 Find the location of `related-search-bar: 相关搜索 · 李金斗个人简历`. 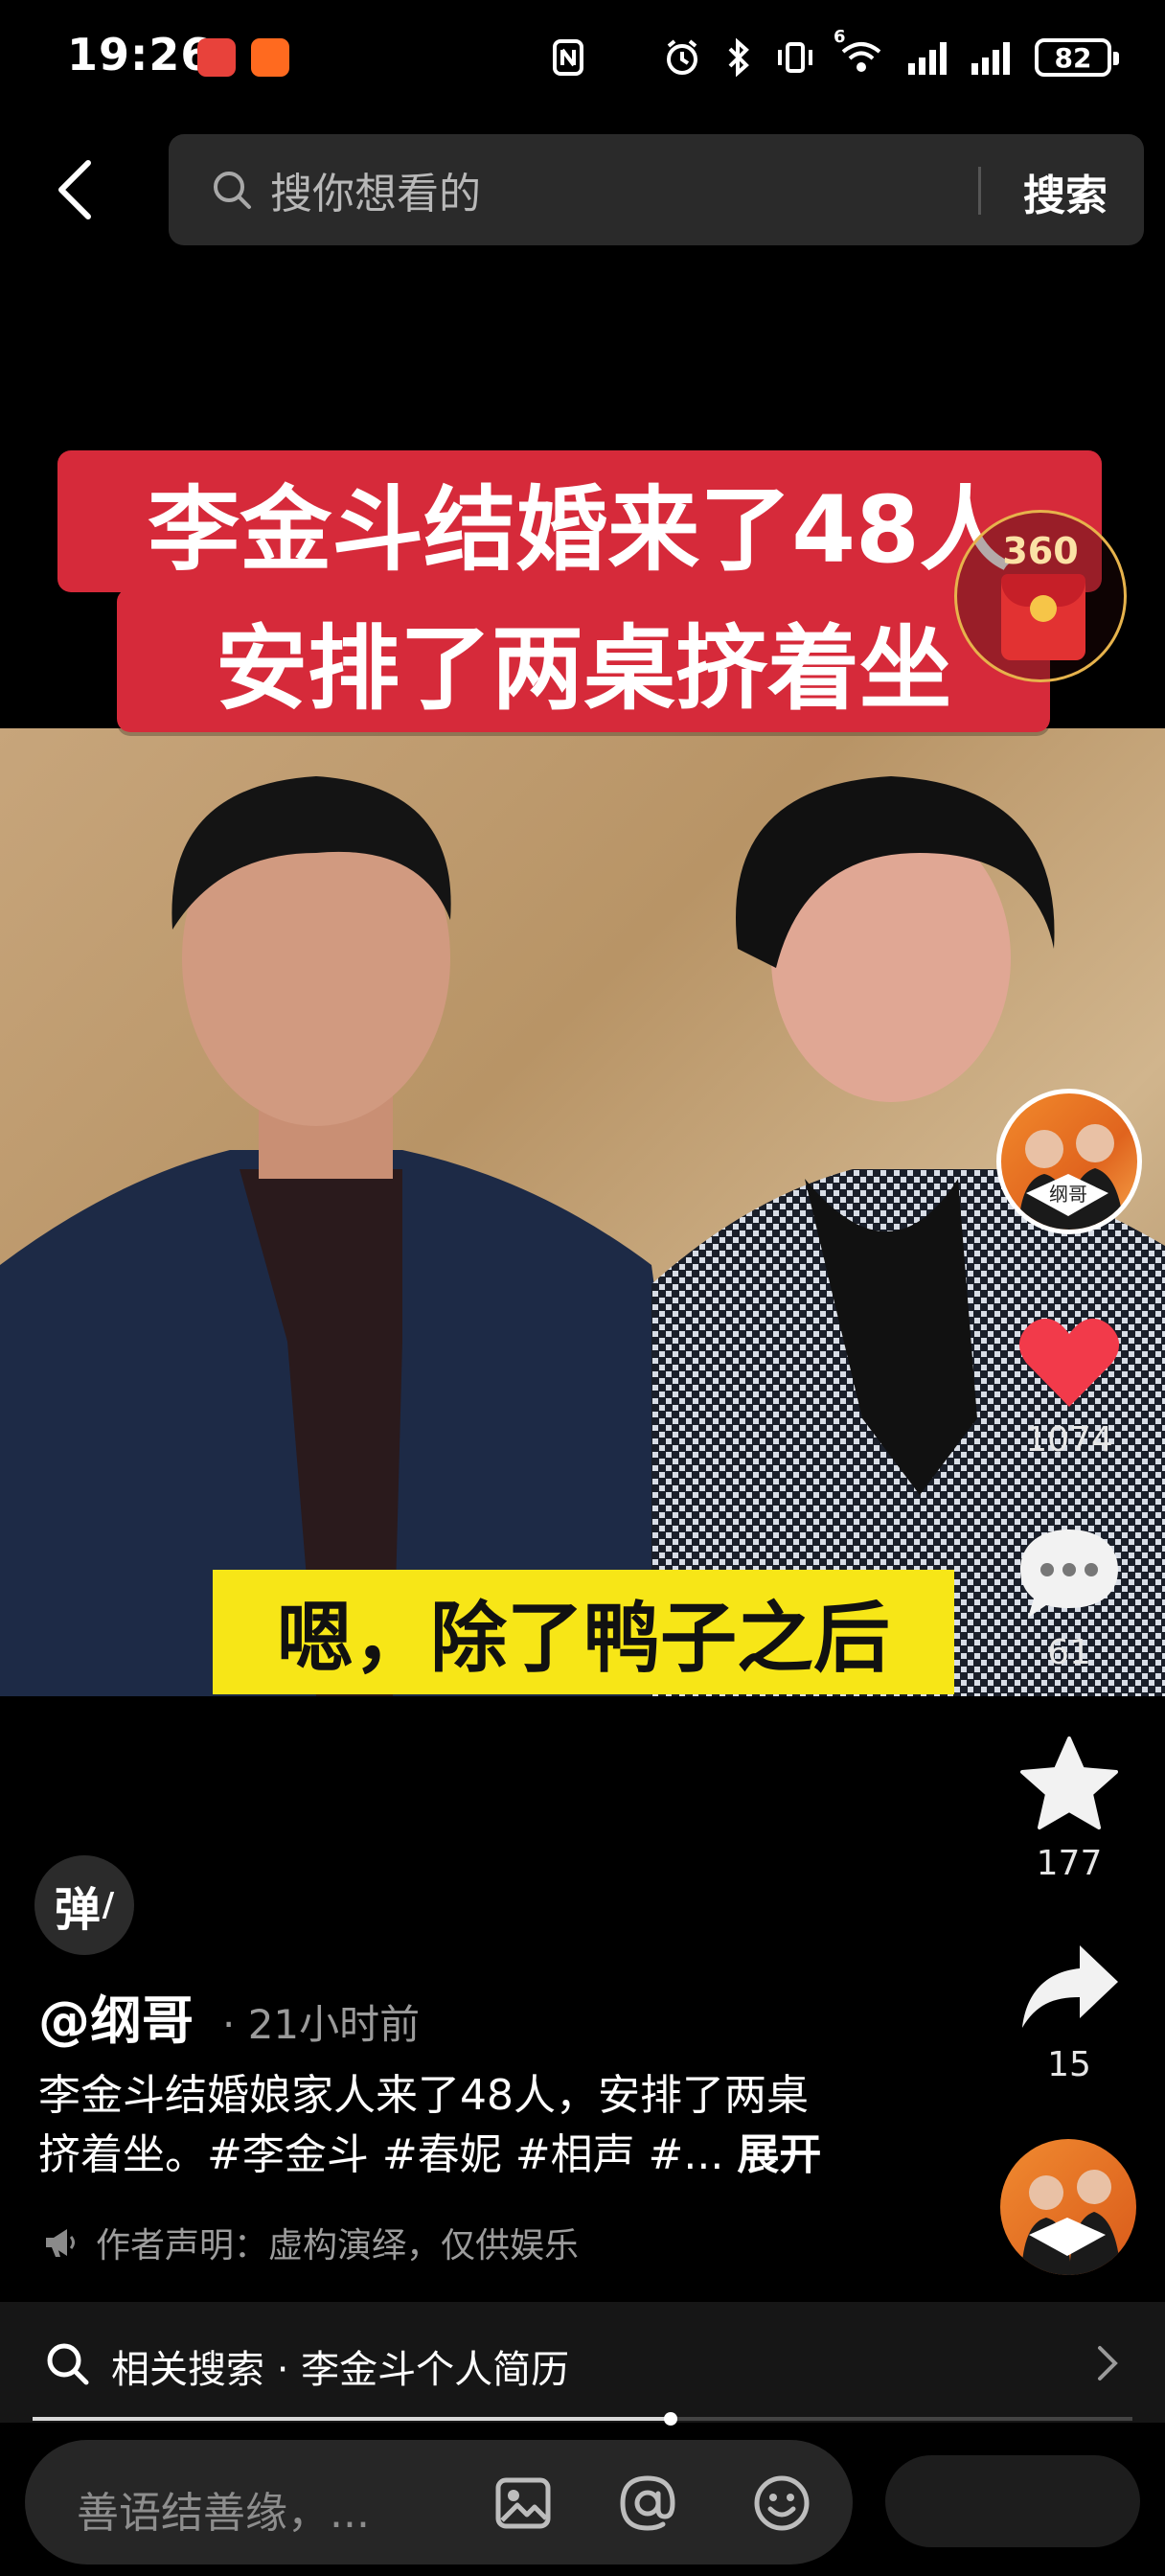

related-search-bar: 相关搜索 · 李金斗个人简历 is located at coordinates (582, 2363).